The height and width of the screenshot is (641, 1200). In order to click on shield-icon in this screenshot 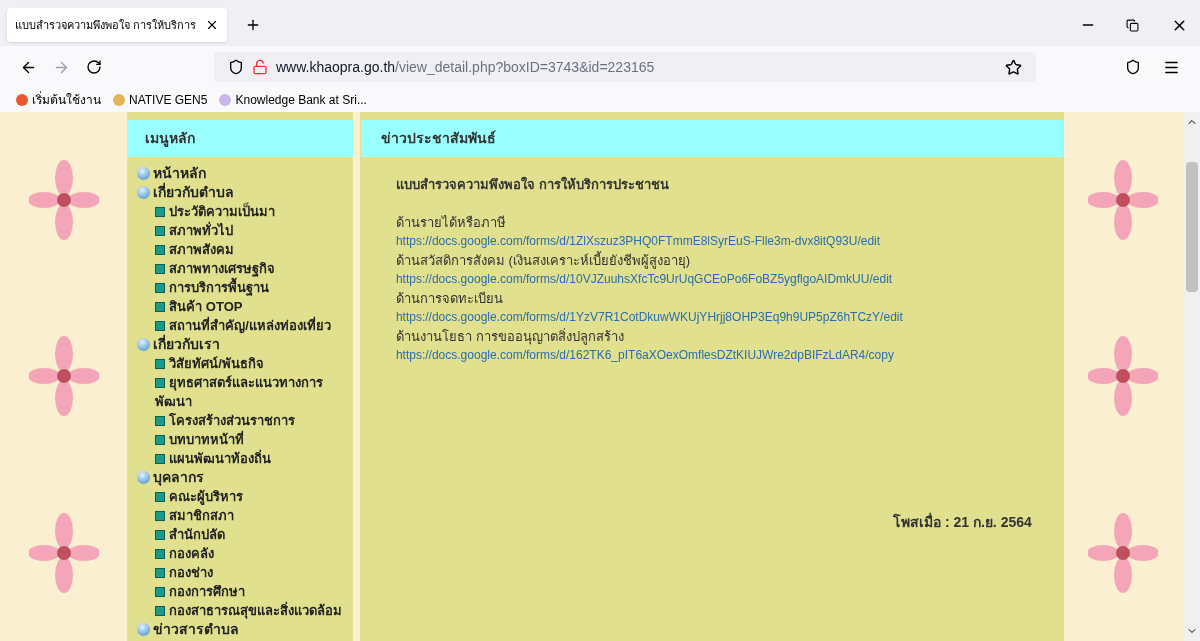, I will do `click(236, 67)`.